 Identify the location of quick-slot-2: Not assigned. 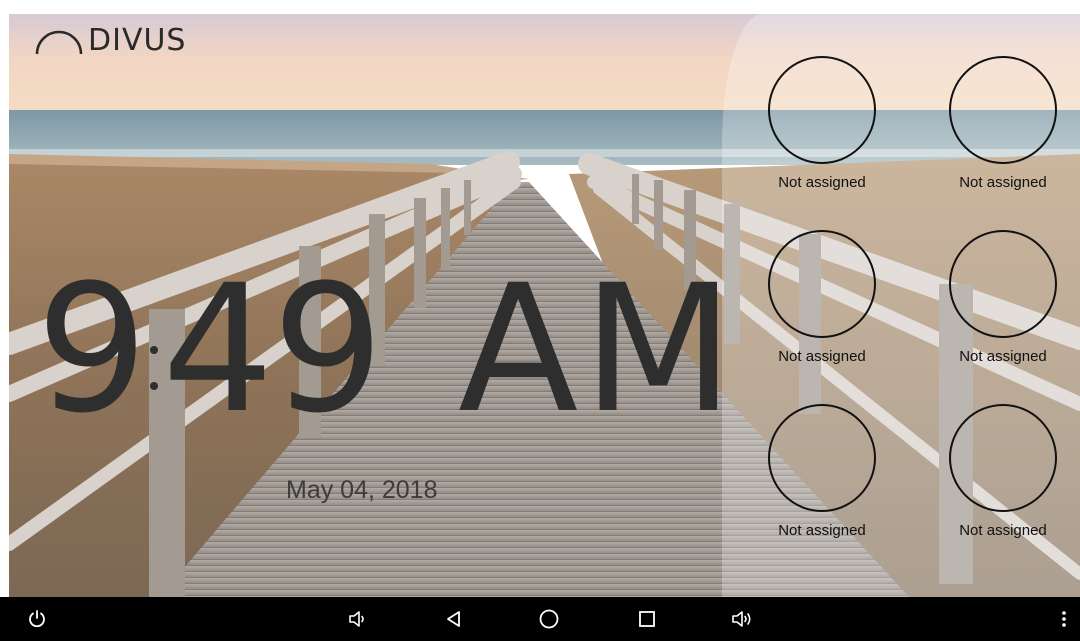
(1003, 123).